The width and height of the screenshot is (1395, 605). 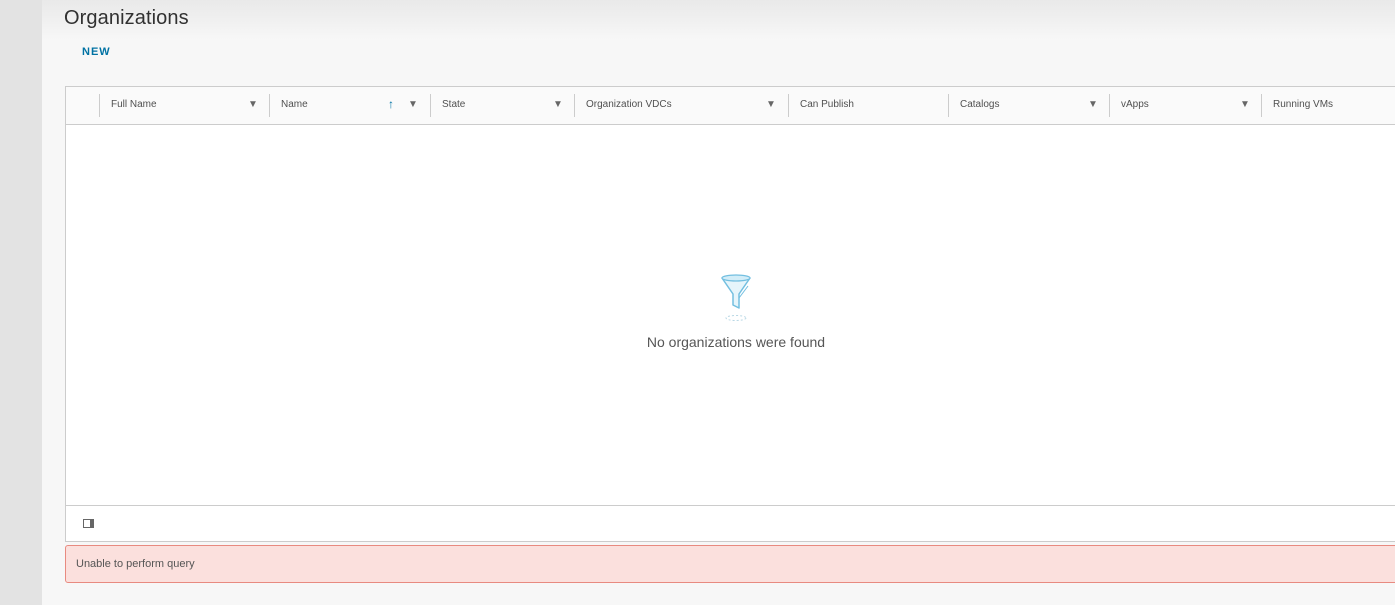 What do you see at coordinates (1135, 104) in the screenshot?
I see `column-label: vApps` at bounding box center [1135, 104].